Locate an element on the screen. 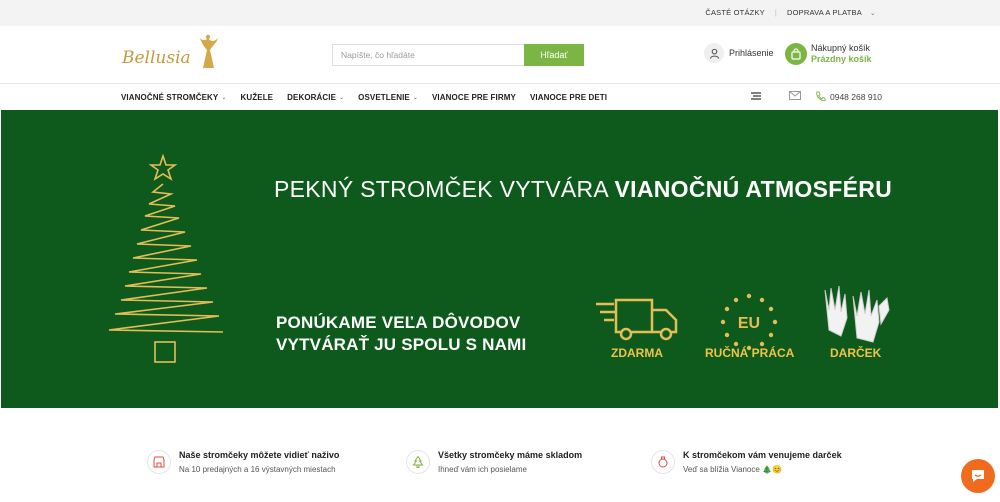 This screenshot has height=502, width=1000. nav-item-for-companies: VIANOCE PRE FIRMY is located at coordinates (474, 97).